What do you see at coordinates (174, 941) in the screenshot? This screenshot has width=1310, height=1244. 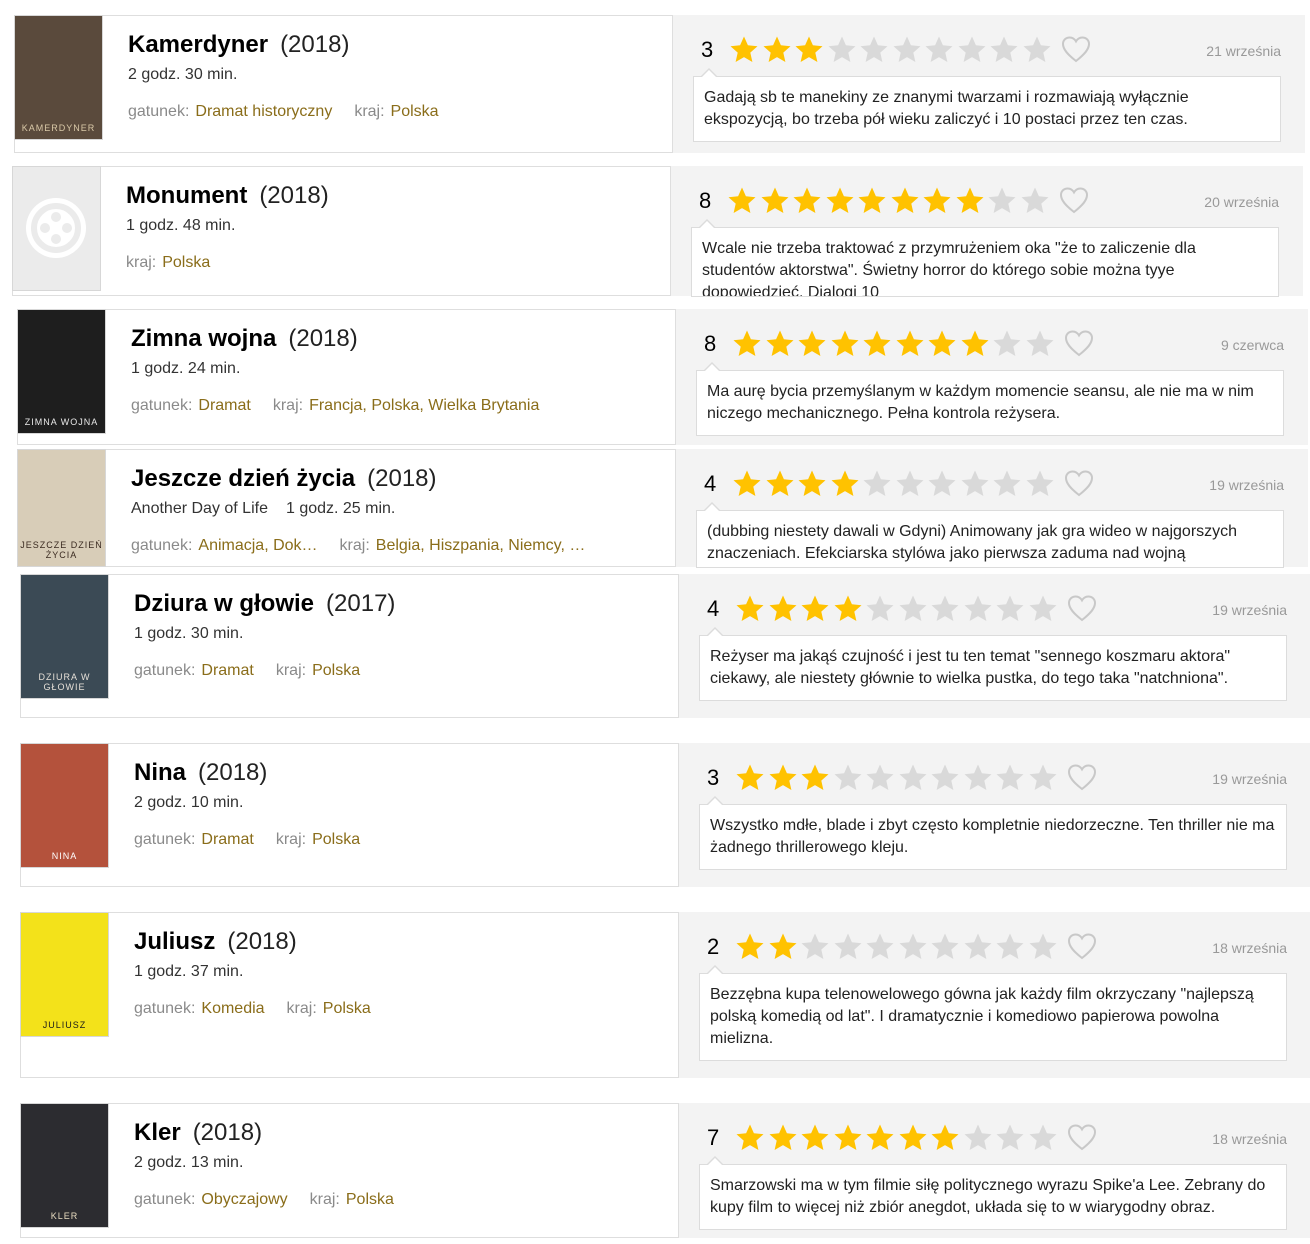 I see `film-title-link: Juliusz` at bounding box center [174, 941].